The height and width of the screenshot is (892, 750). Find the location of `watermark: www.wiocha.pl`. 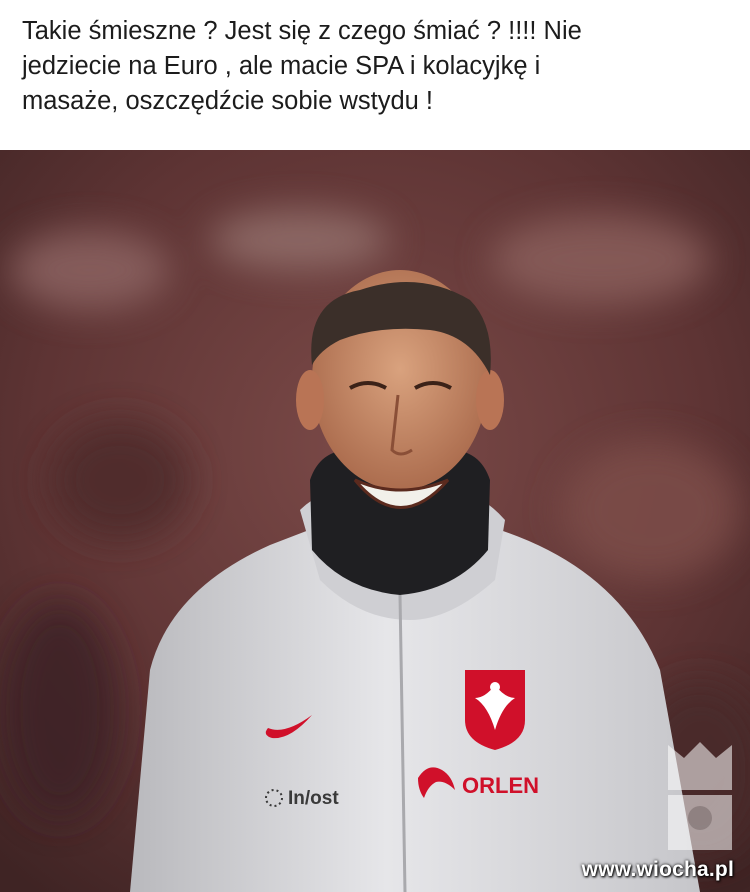

watermark: www.wiocha.pl is located at coordinates (657, 869).